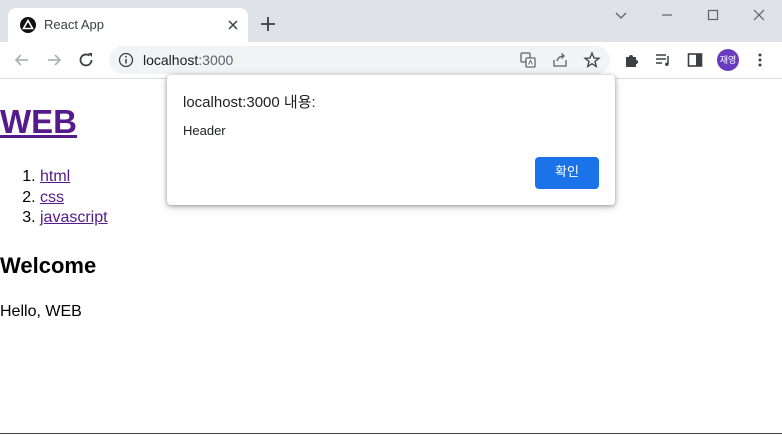 This screenshot has width=782, height=435. What do you see at coordinates (760, 60) in the screenshot?
I see `menu-kebab-icon` at bounding box center [760, 60].